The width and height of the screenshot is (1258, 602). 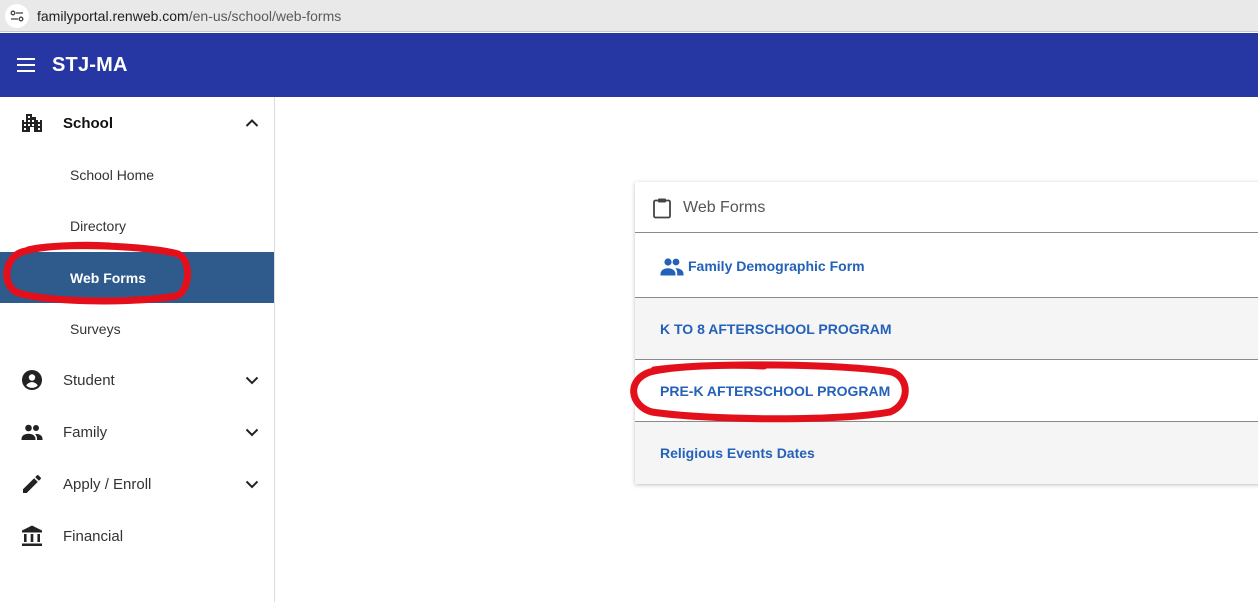 I want to click on url-host: familyportal.renweb.com, so click(x=113, y=15).